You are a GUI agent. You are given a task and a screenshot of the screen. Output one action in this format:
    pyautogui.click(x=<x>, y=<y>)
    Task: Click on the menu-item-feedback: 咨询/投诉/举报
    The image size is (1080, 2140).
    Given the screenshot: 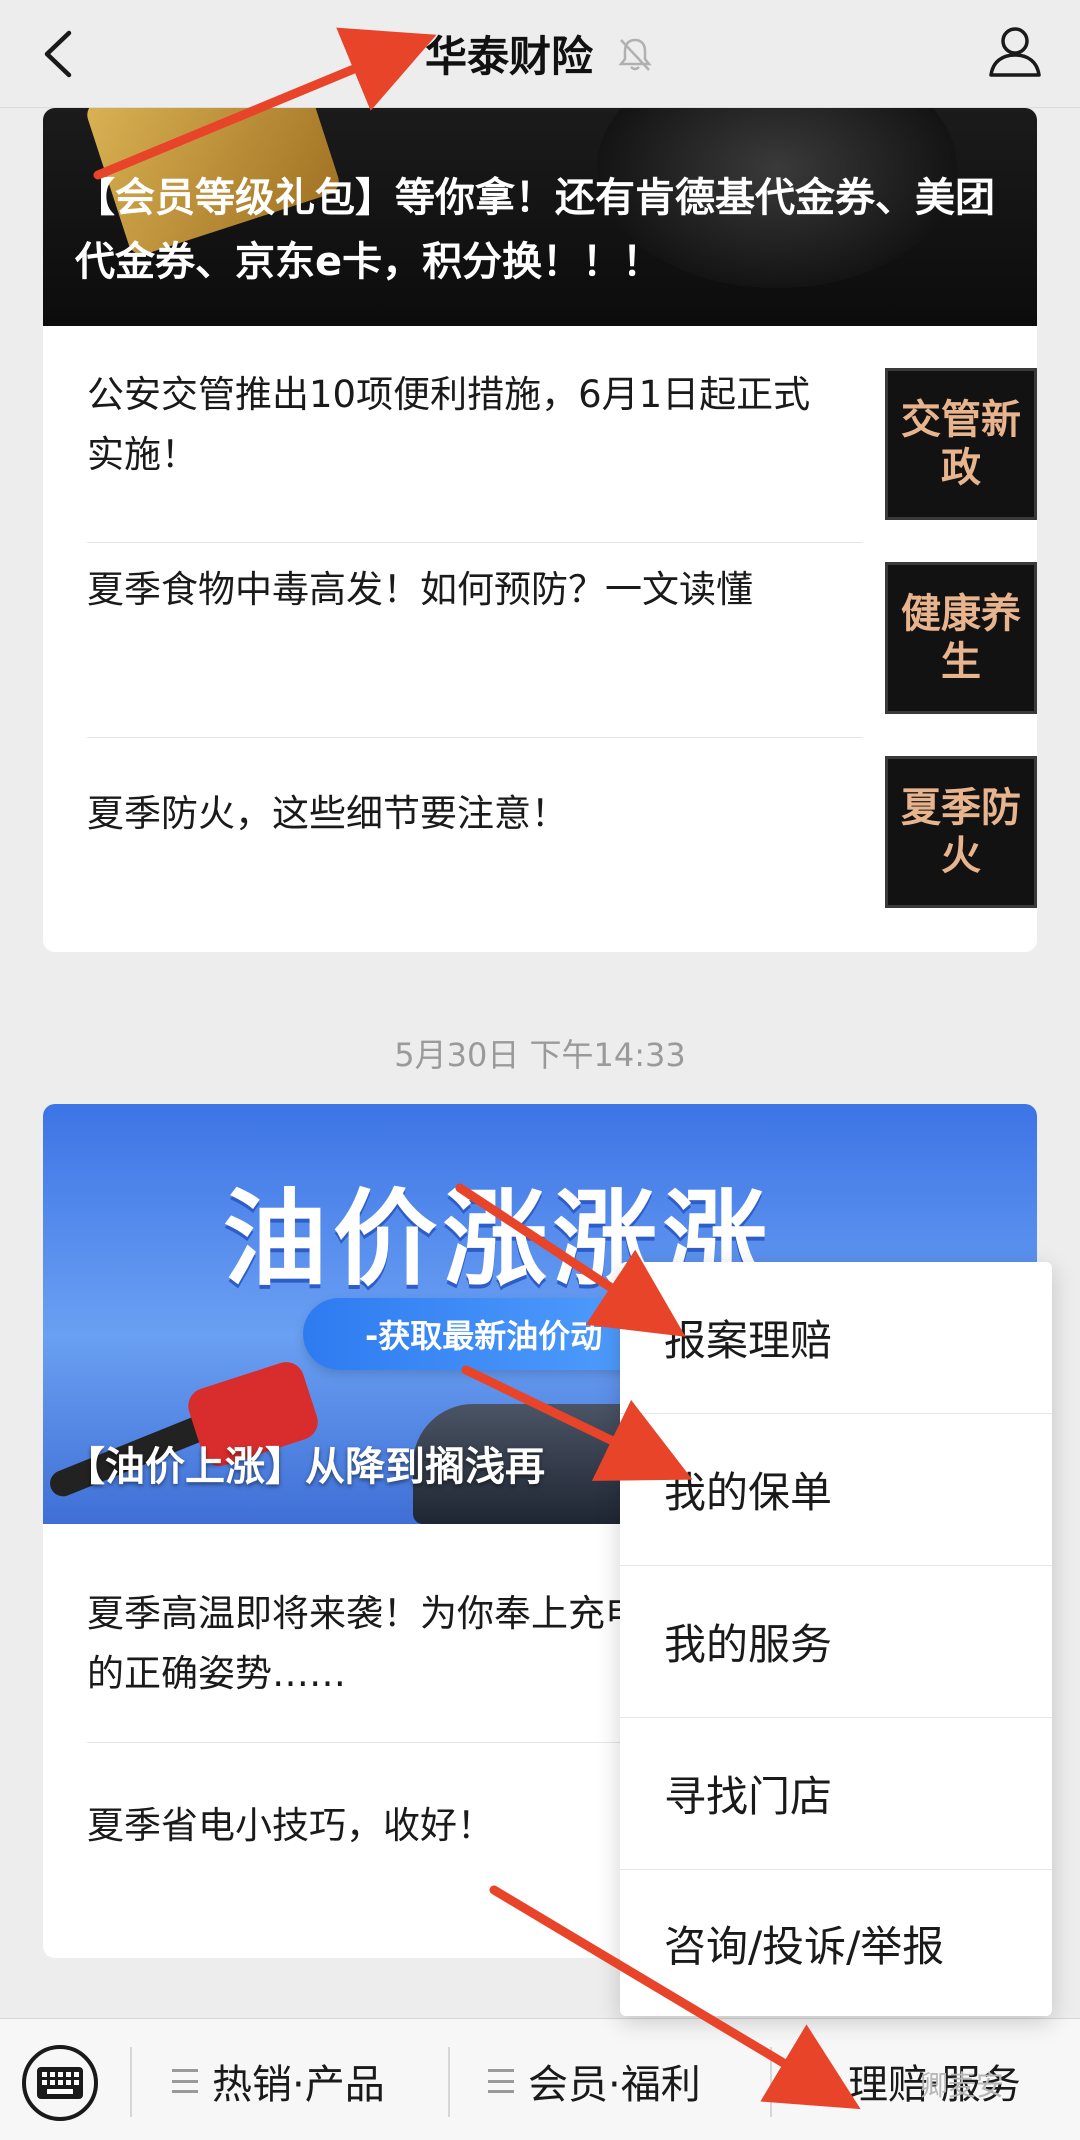 What is the action you would take?
    pyautogui.click(x=836, y=1943)
    